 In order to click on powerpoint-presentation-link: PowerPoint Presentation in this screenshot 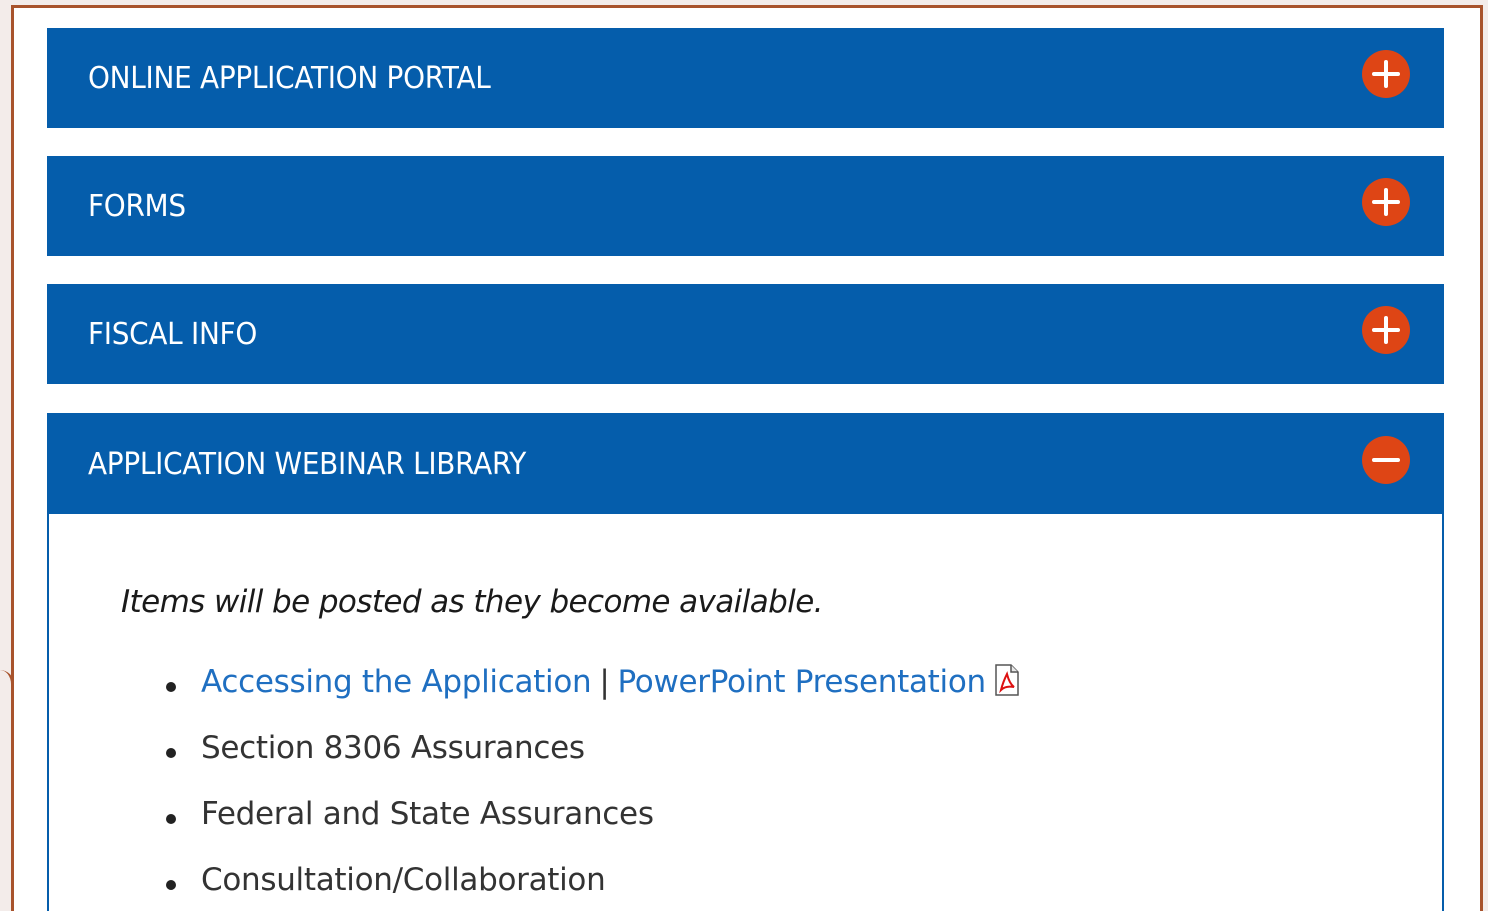, I will do `click(802, 682)`.